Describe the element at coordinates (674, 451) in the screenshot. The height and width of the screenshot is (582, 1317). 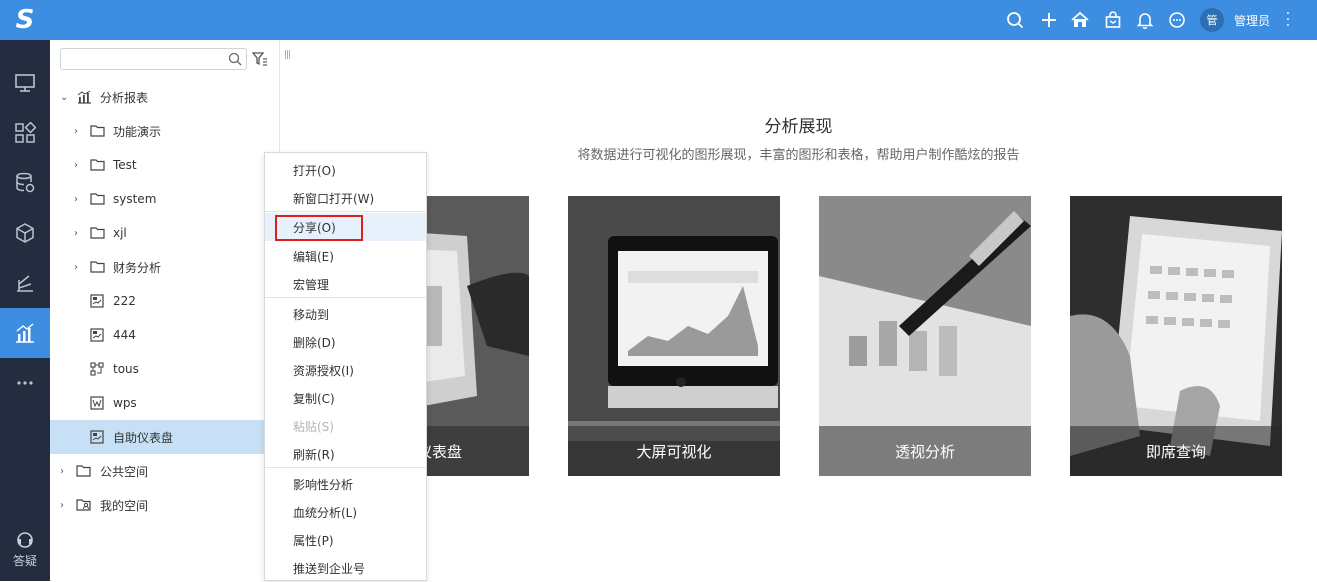
I see `card-caption: 大屏可视化` at that location.